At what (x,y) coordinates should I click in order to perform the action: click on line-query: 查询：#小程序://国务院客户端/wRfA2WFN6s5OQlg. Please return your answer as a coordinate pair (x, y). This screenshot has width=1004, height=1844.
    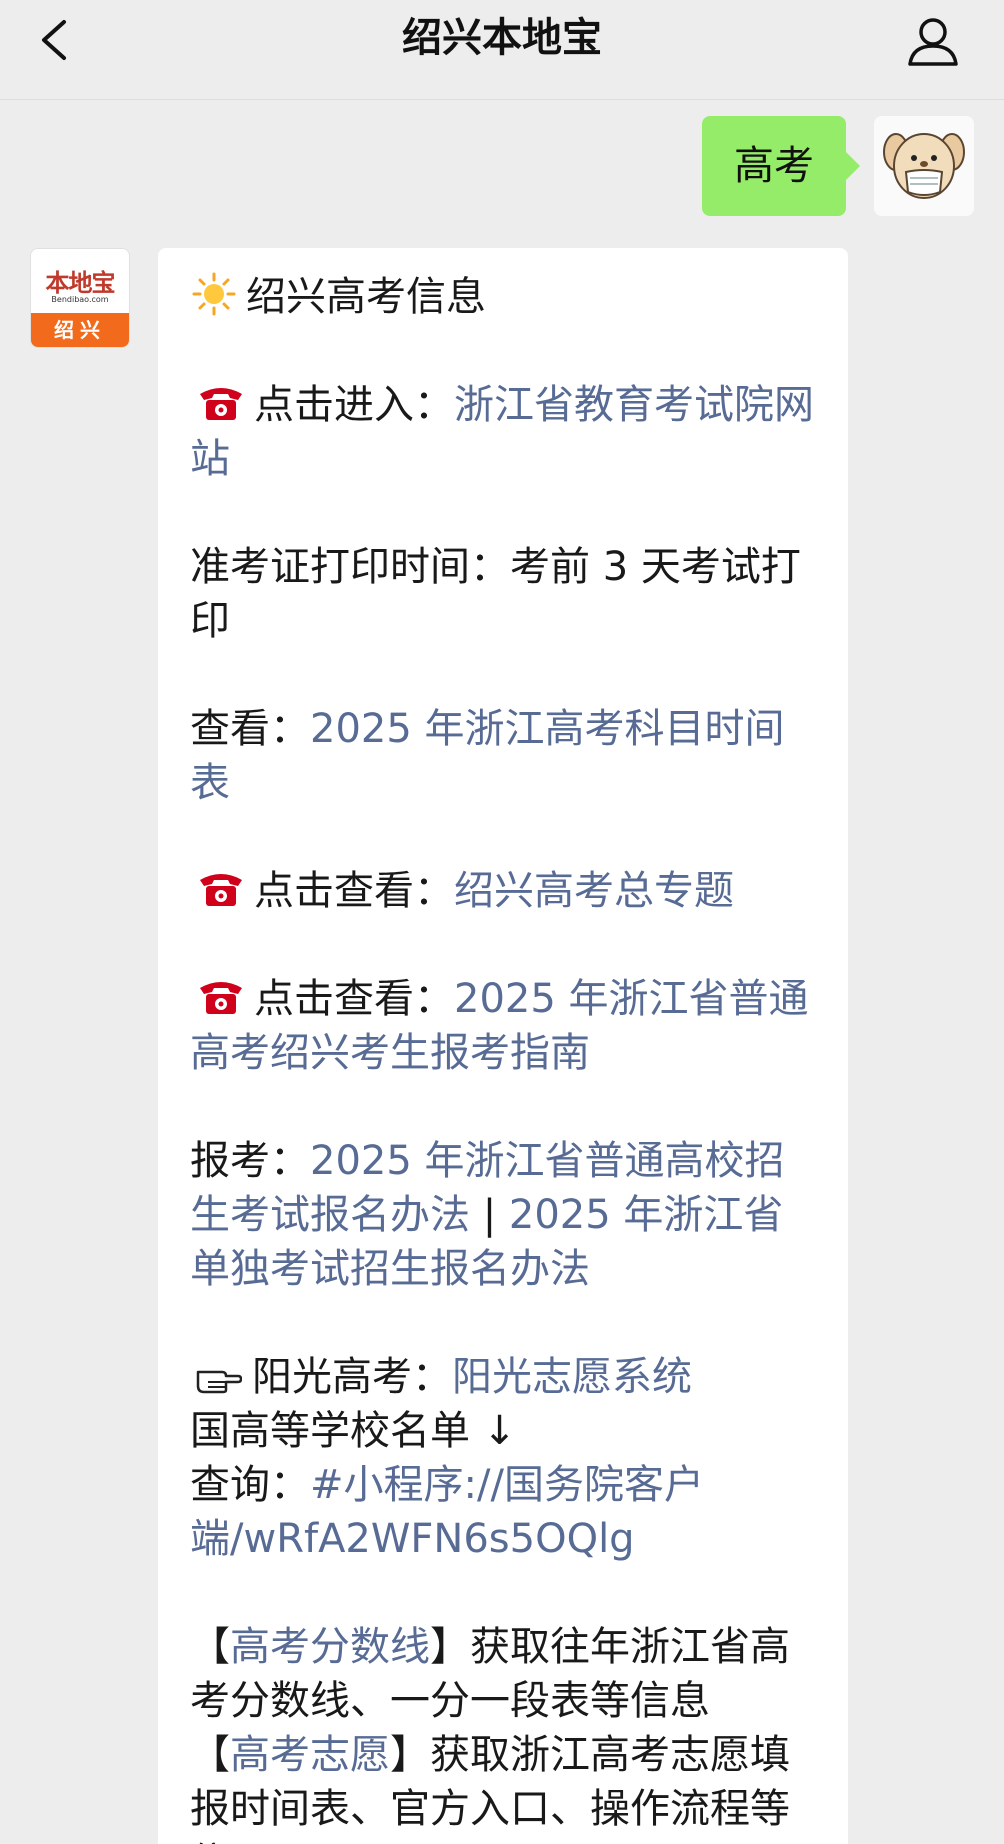
    Looking at the image, I should click on (504, 1512).